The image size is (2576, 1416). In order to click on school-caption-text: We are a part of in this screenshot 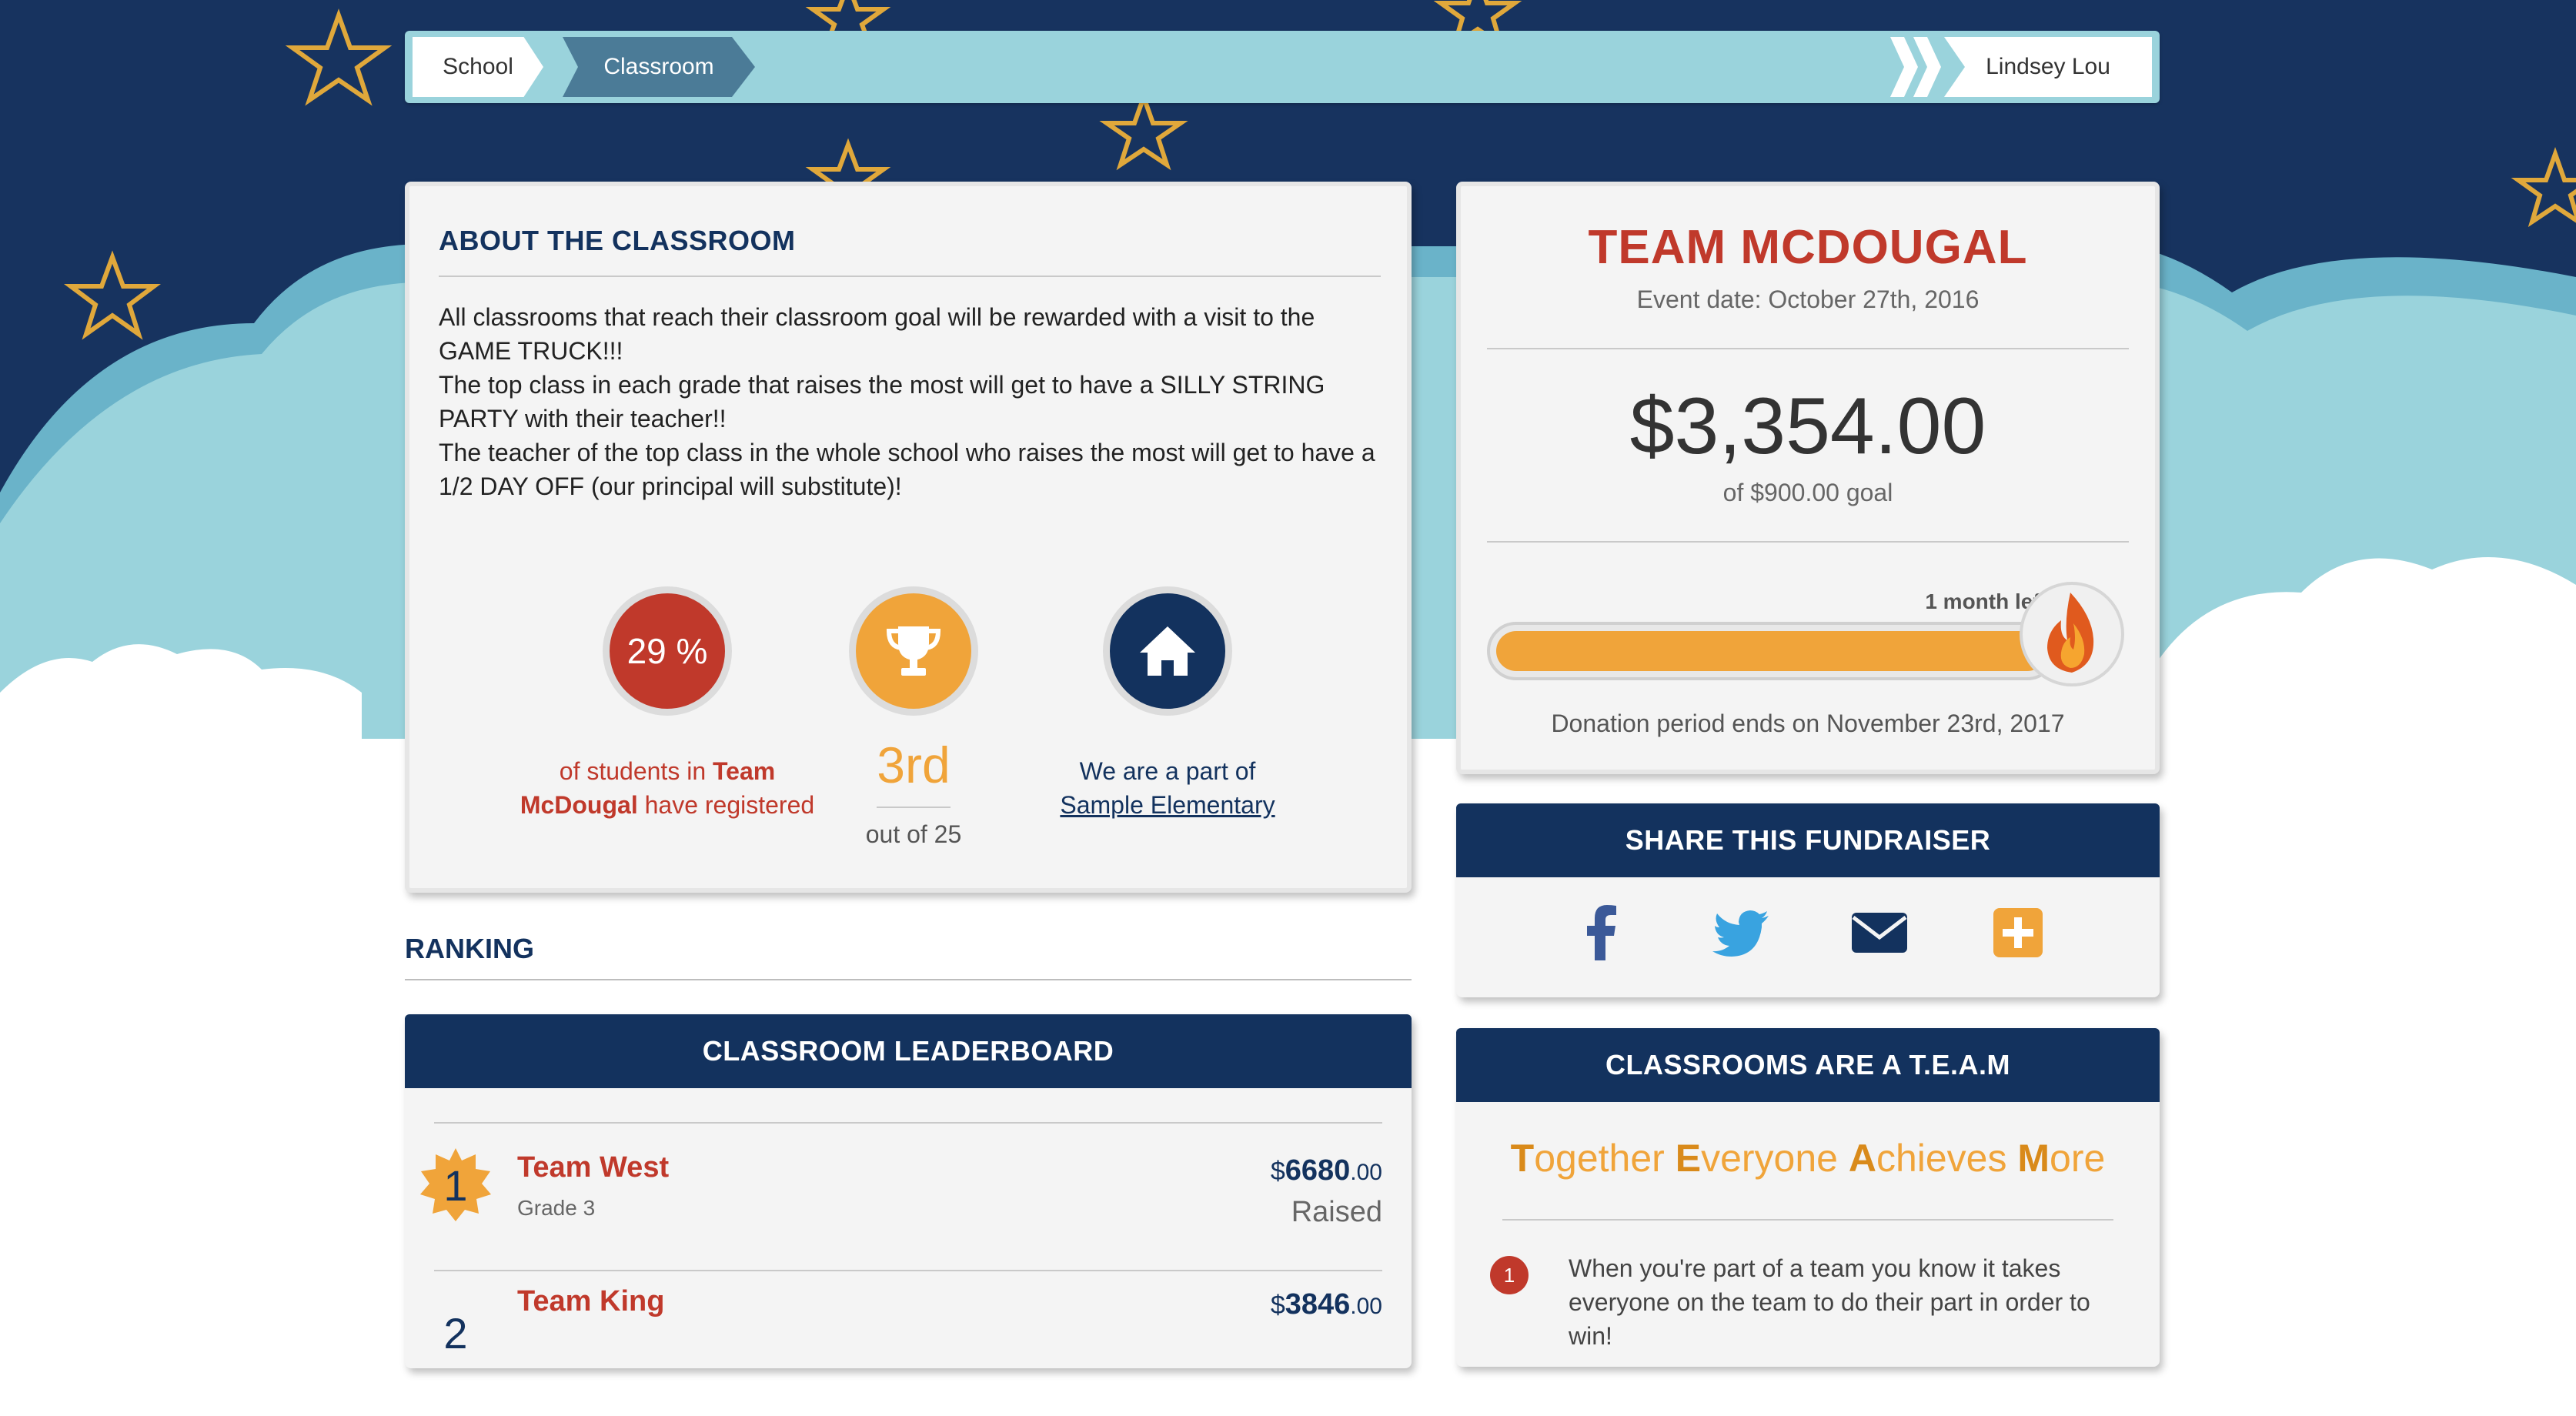, I will do `click(1167, 771)`.